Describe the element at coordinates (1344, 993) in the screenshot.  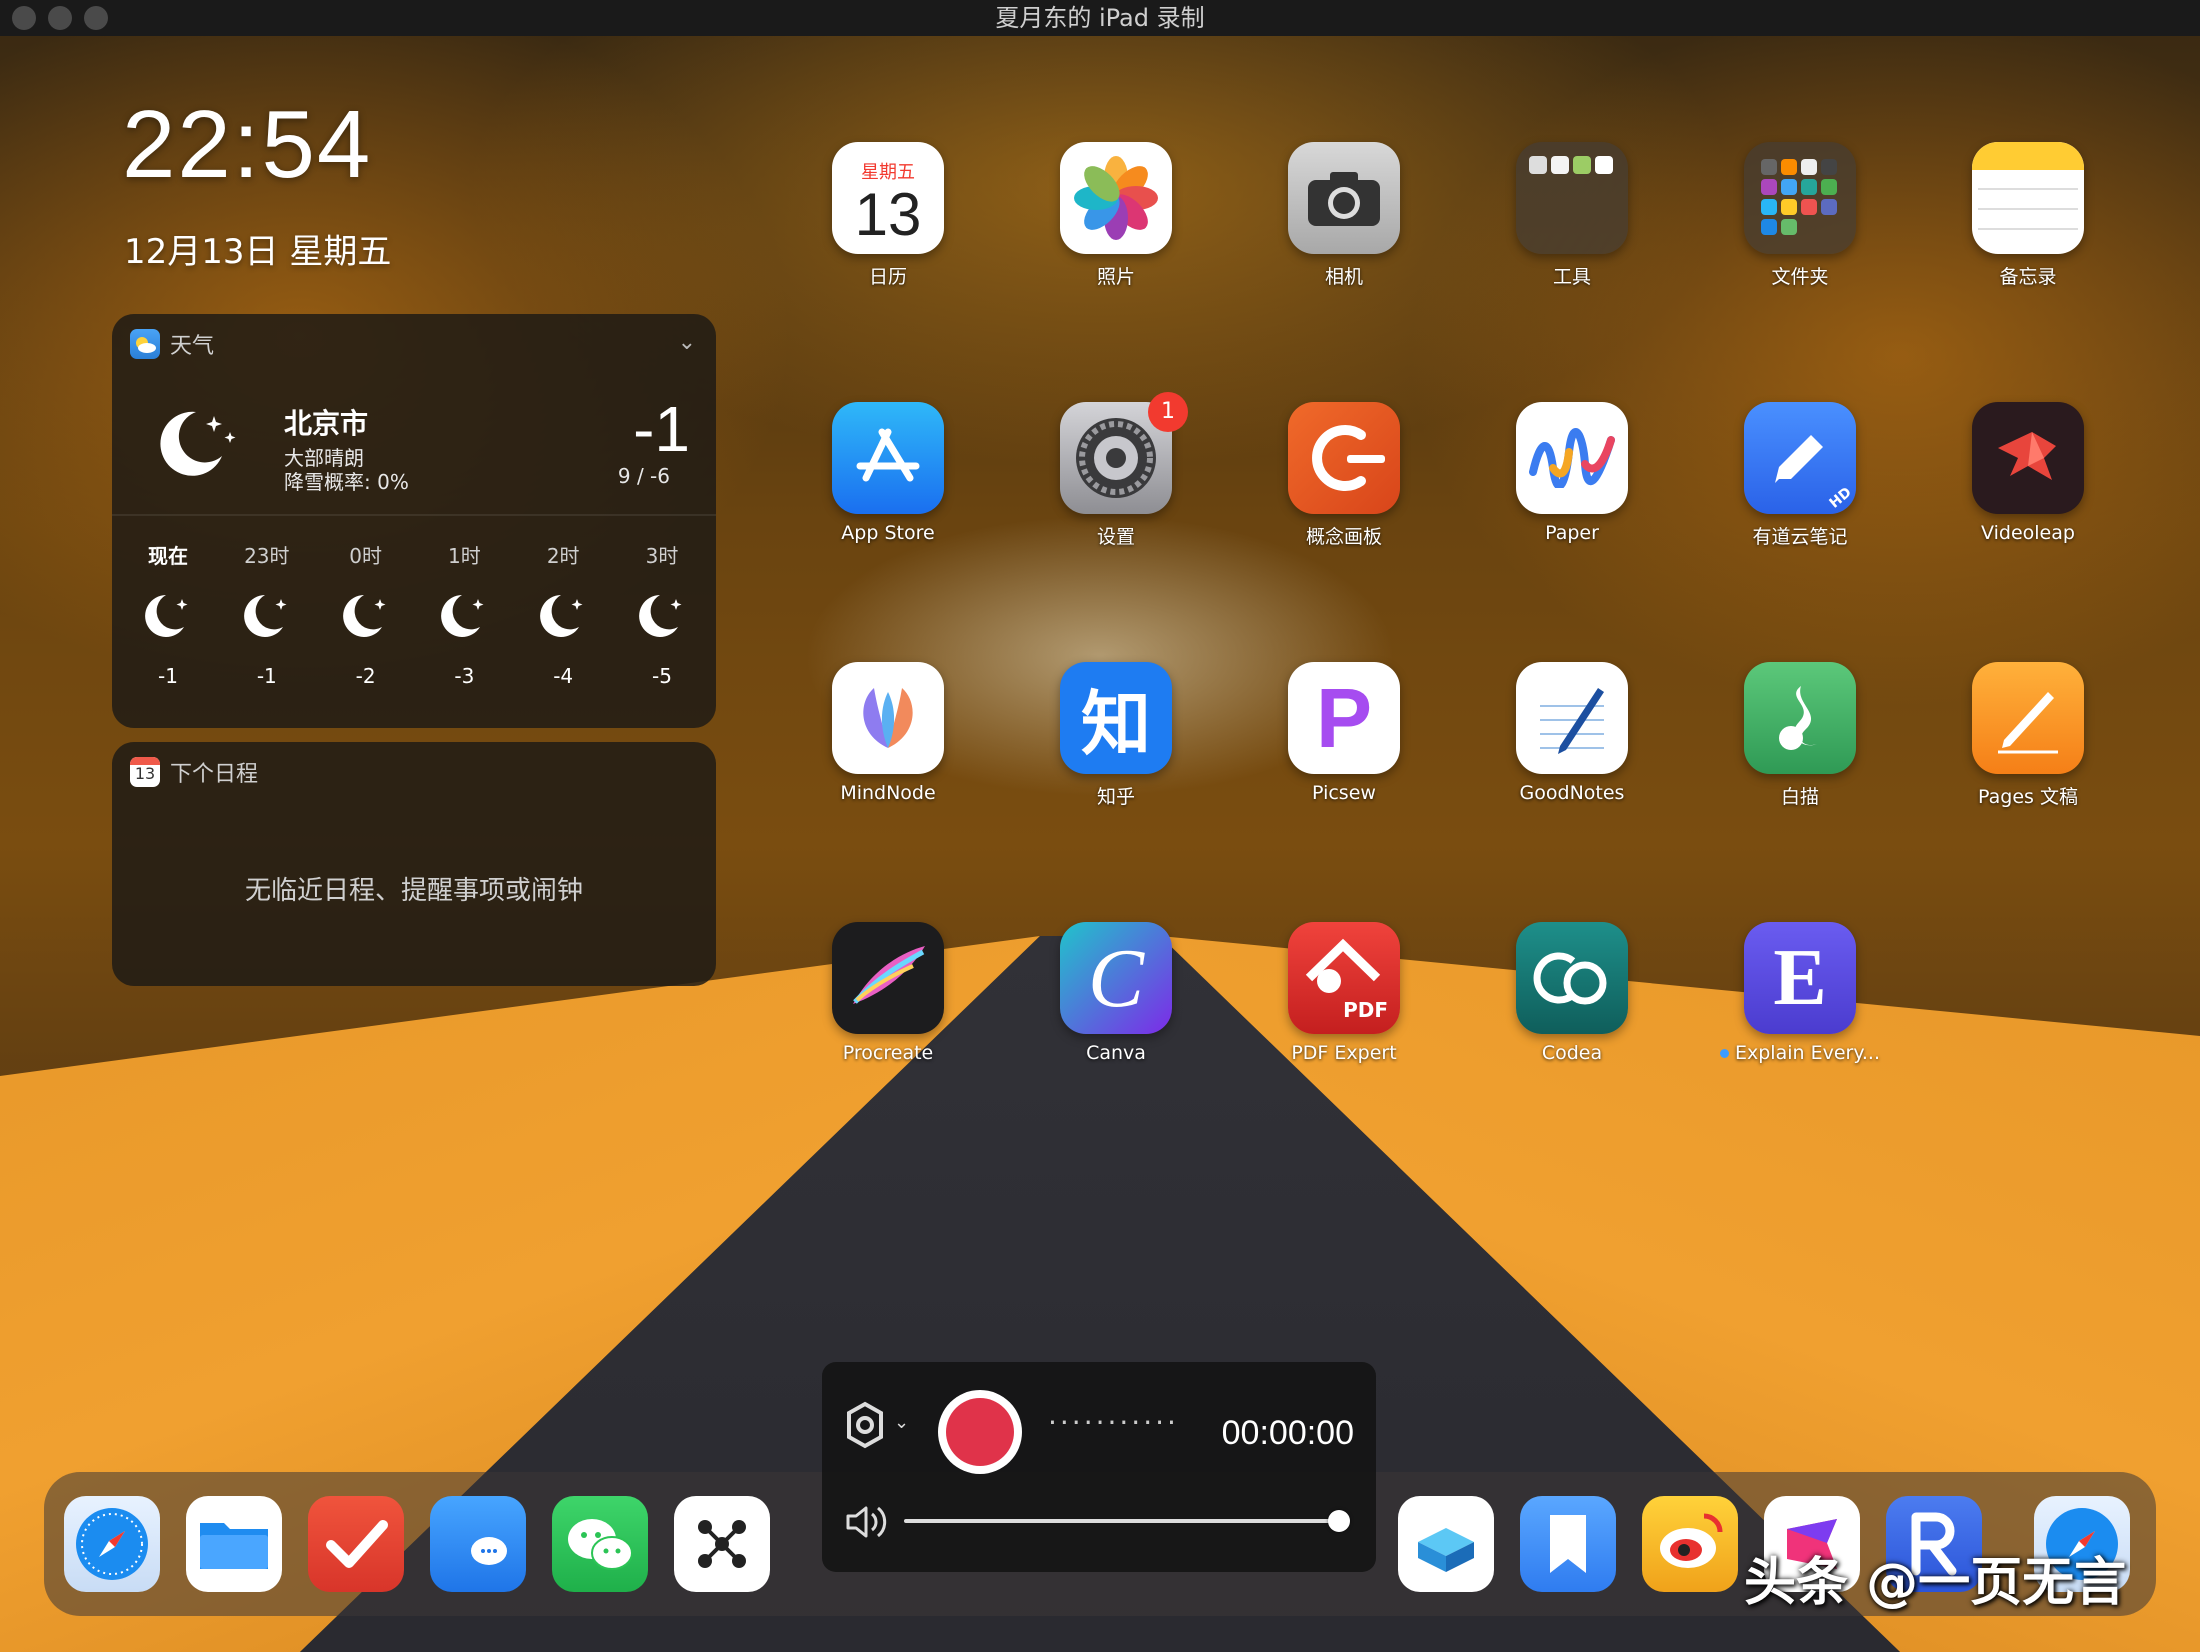
I see `app-pdf-expert: PDF PDF Expert` at that location.